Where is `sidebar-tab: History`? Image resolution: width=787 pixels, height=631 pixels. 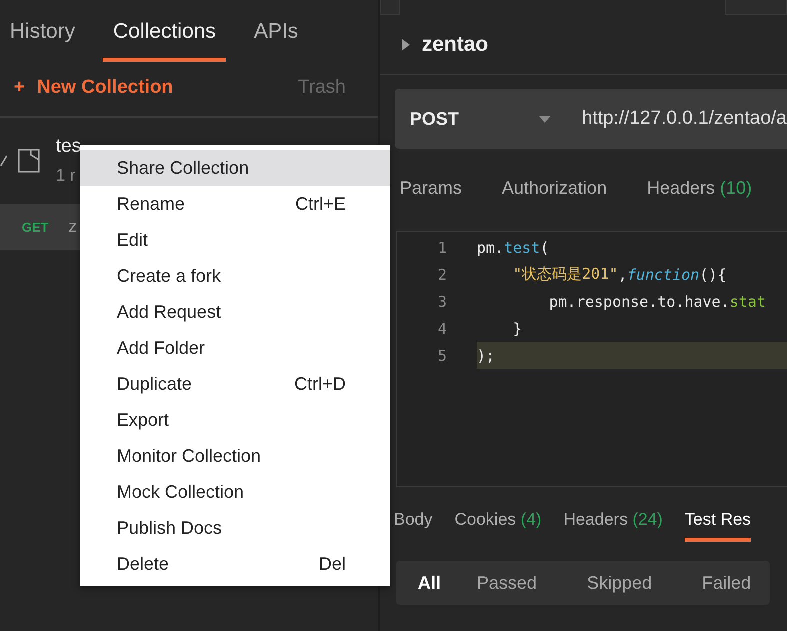
sidebar-tab: History is located at coordinates (43, 31).